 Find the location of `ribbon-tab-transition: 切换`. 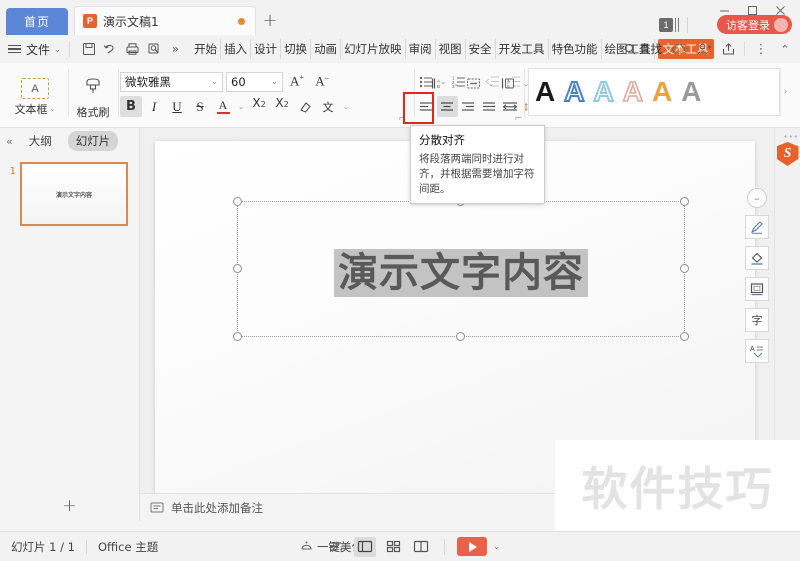

ribbon-tab-transition: 切换 is located at coordinates (296, 49).